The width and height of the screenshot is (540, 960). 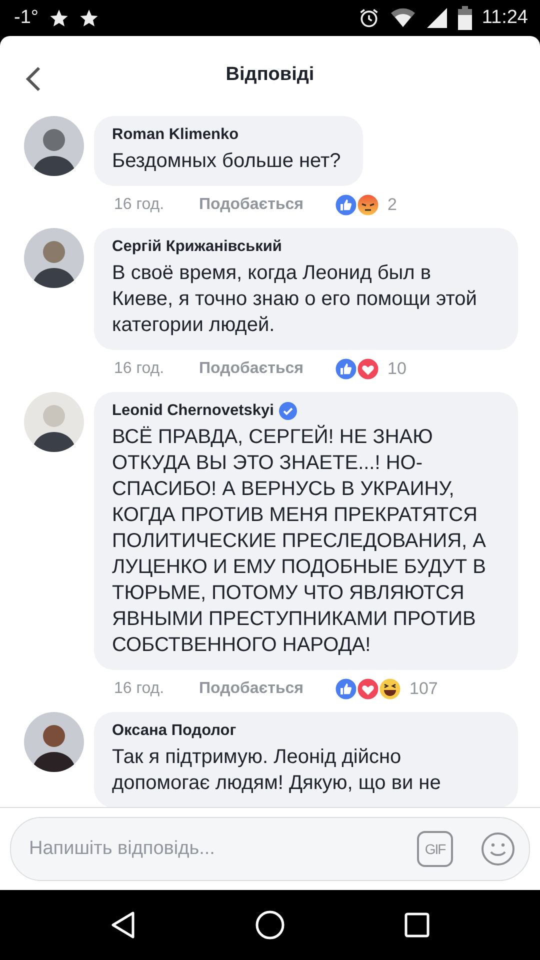 I want to click on temperature: -1°, so click(x=26, y=18).